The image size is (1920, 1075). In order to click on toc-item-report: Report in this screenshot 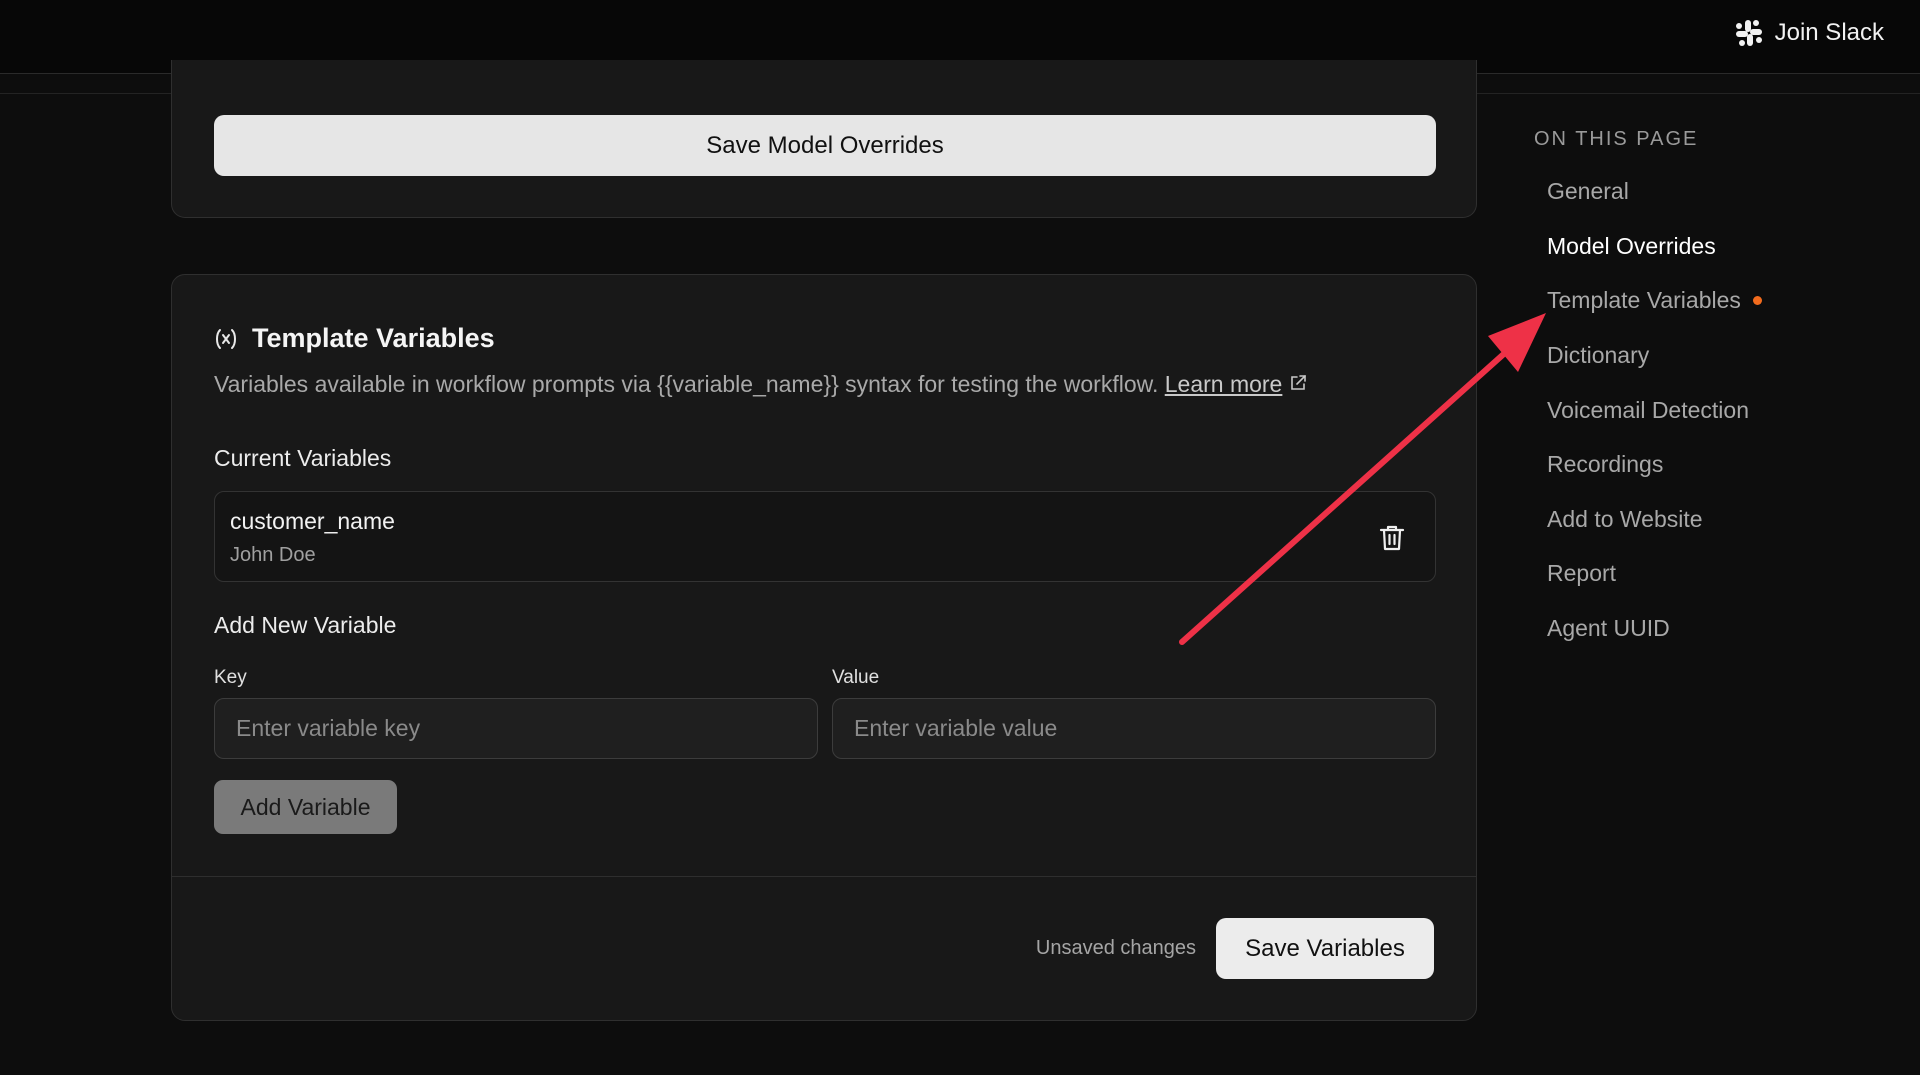, I will do `click(1581, 573)`.